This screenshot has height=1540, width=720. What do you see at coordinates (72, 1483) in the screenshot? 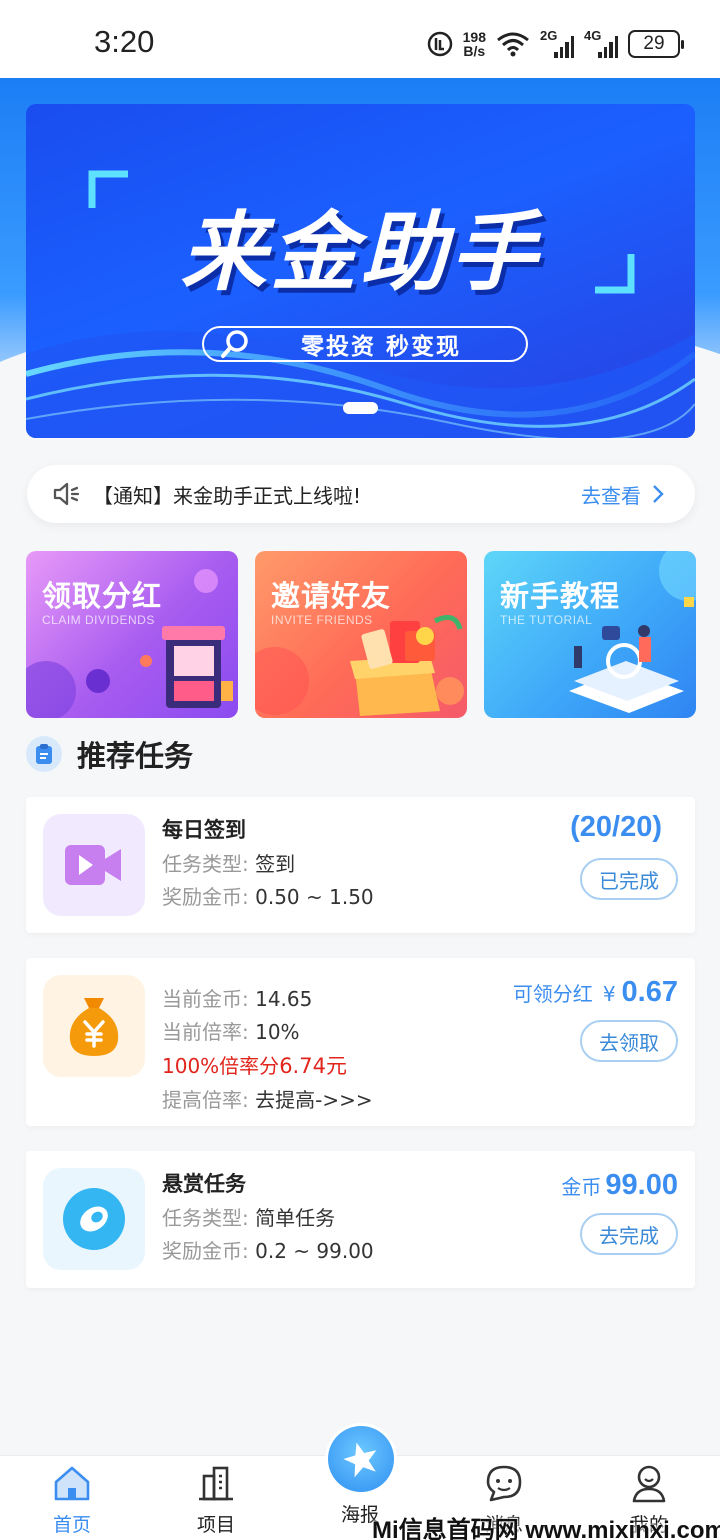
I see `home-icon` at bounding box center [72, 1483].